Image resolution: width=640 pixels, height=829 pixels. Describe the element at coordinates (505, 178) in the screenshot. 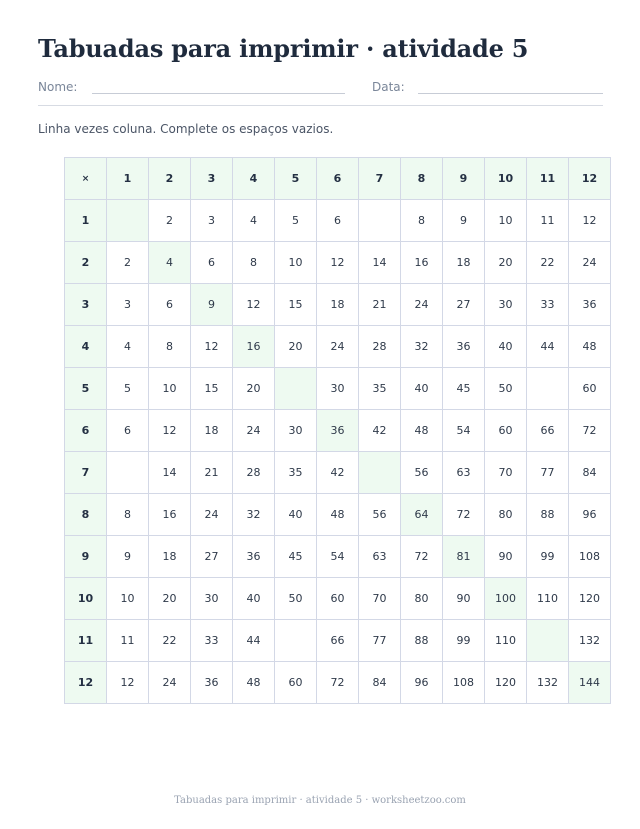

I see `column-header: 10` at that location.